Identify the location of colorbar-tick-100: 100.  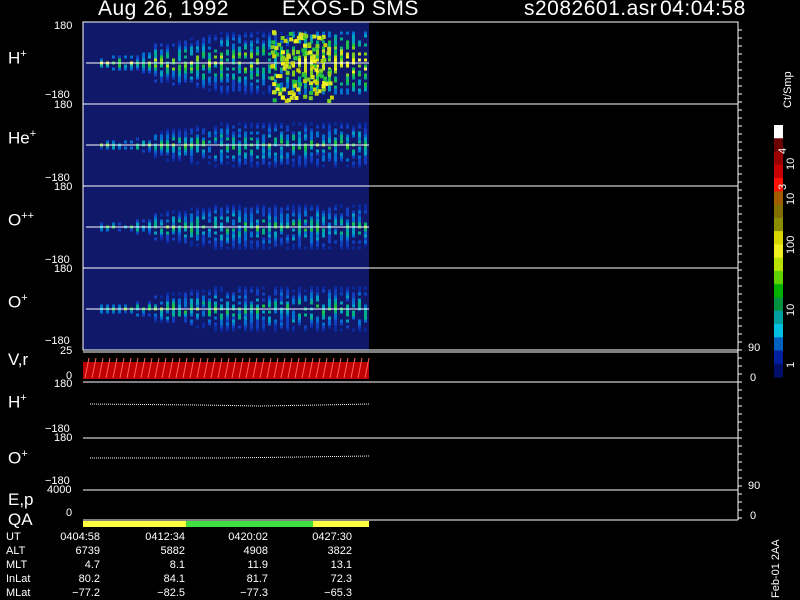
(791, 244).